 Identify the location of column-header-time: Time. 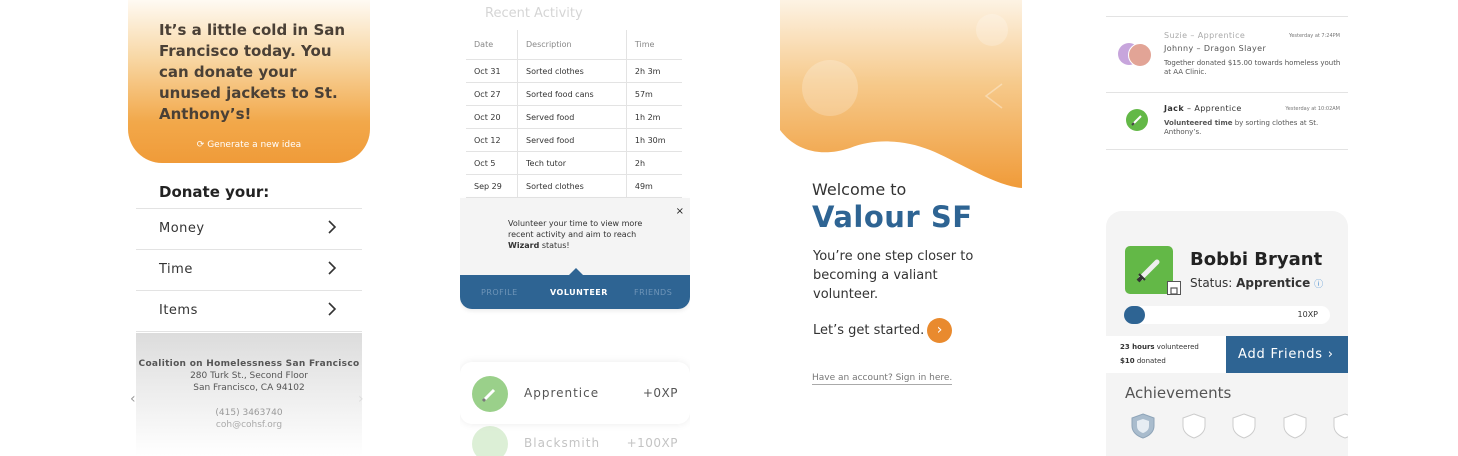
(654, 45).